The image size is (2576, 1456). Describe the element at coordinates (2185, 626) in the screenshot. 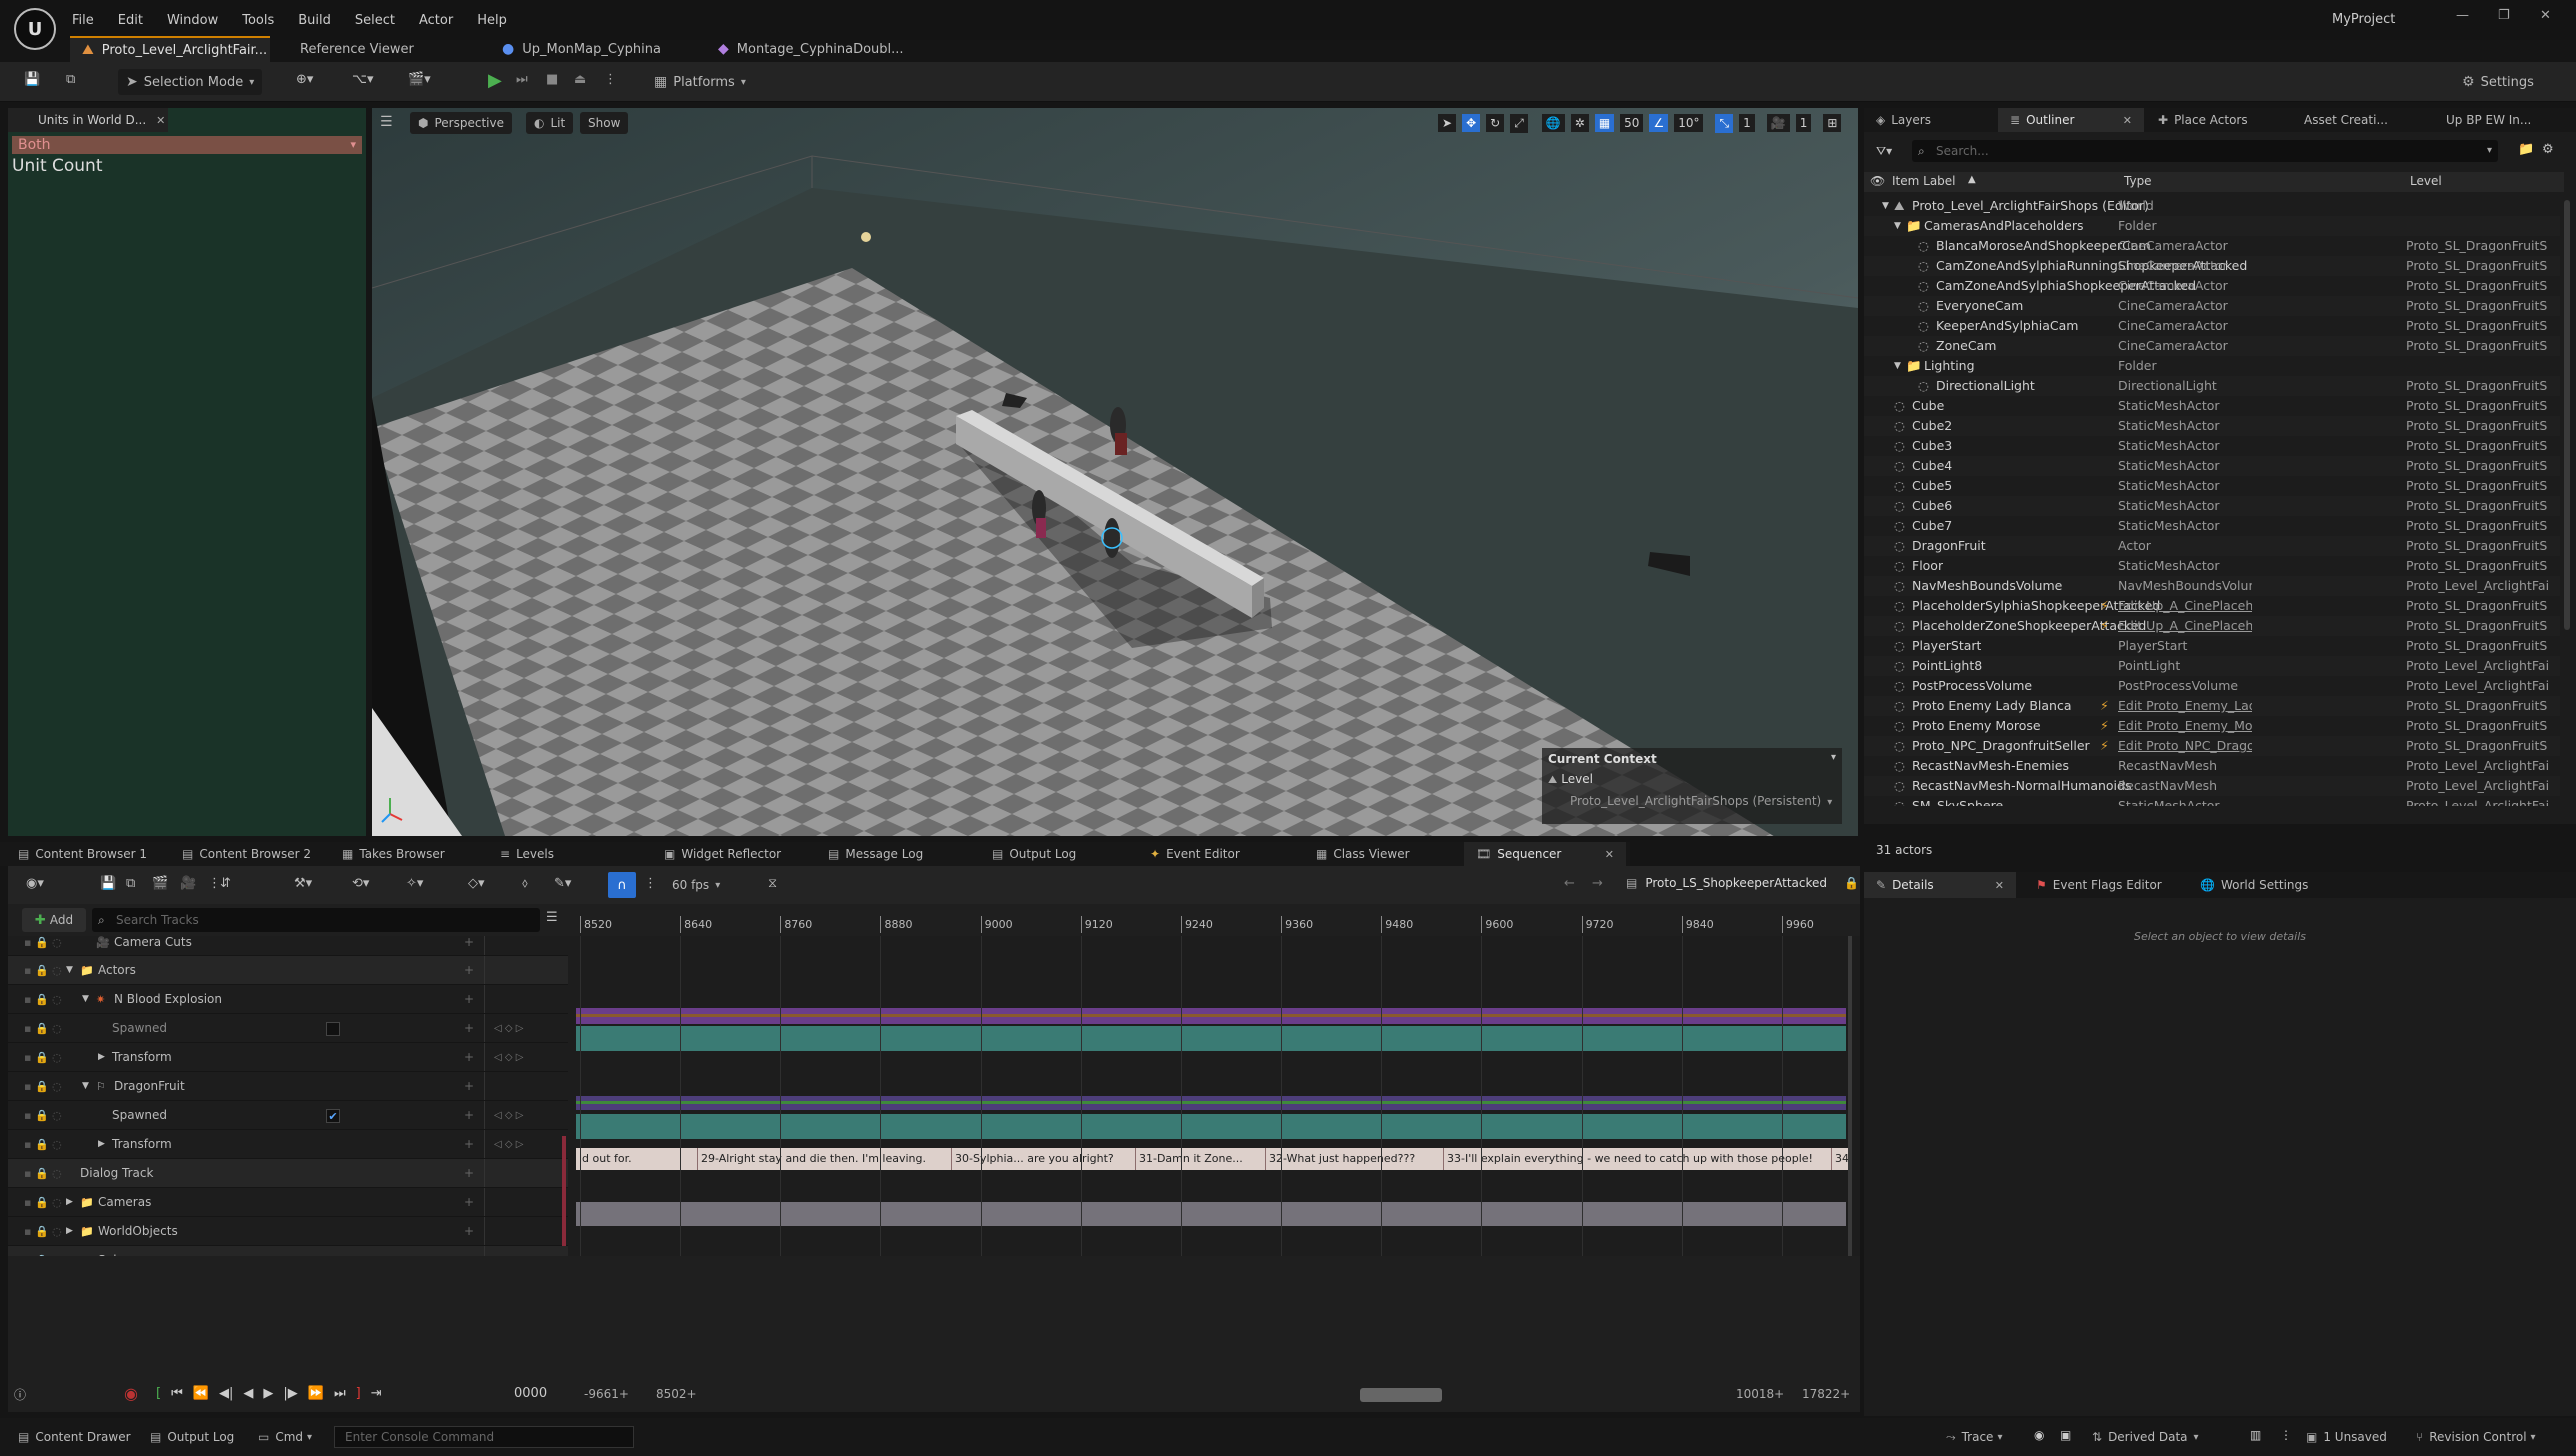

I see `edit-blueprint-link: Edit Up_A_CinePlaceho` at that location.